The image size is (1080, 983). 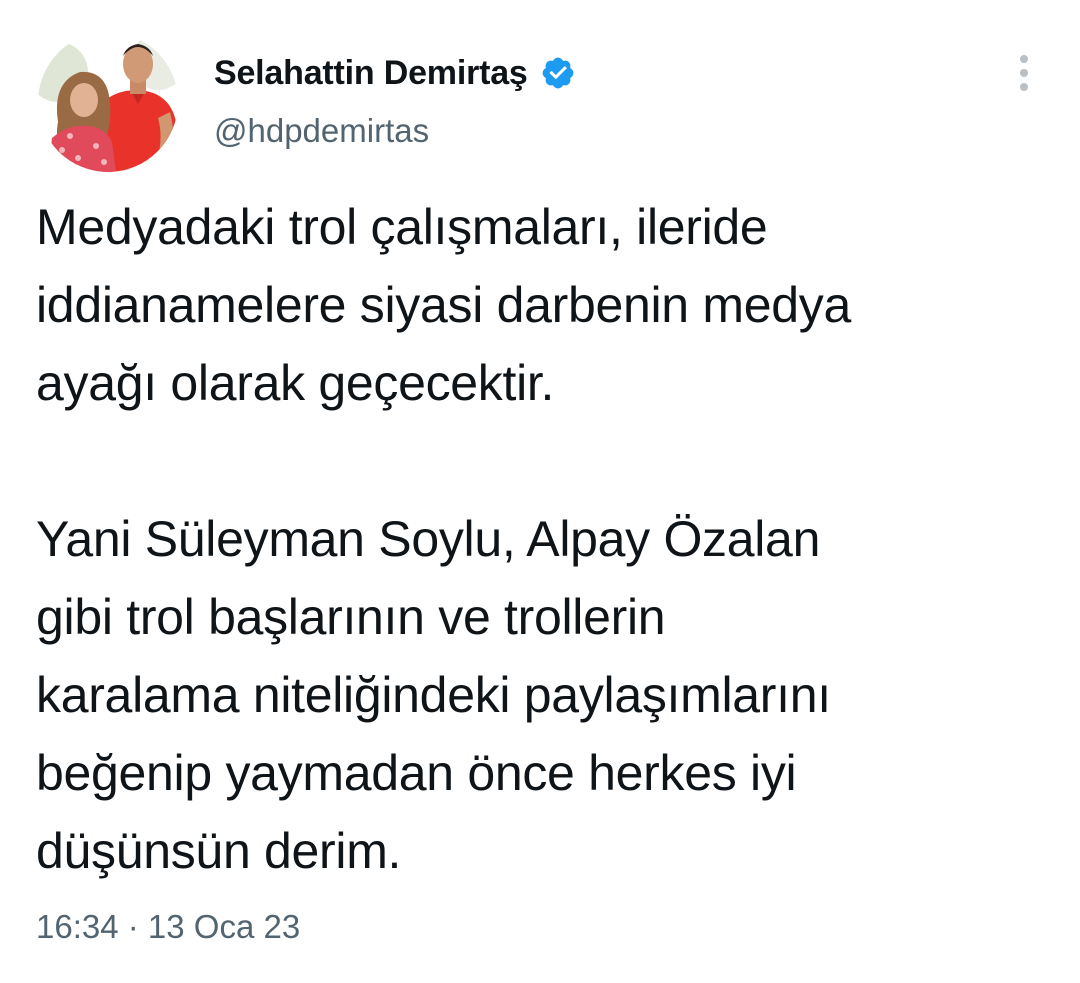 What do you see at coordinates (558, 73) in the screenshot?
I see `verified-badge-icon` at bounding box center [558, 73].